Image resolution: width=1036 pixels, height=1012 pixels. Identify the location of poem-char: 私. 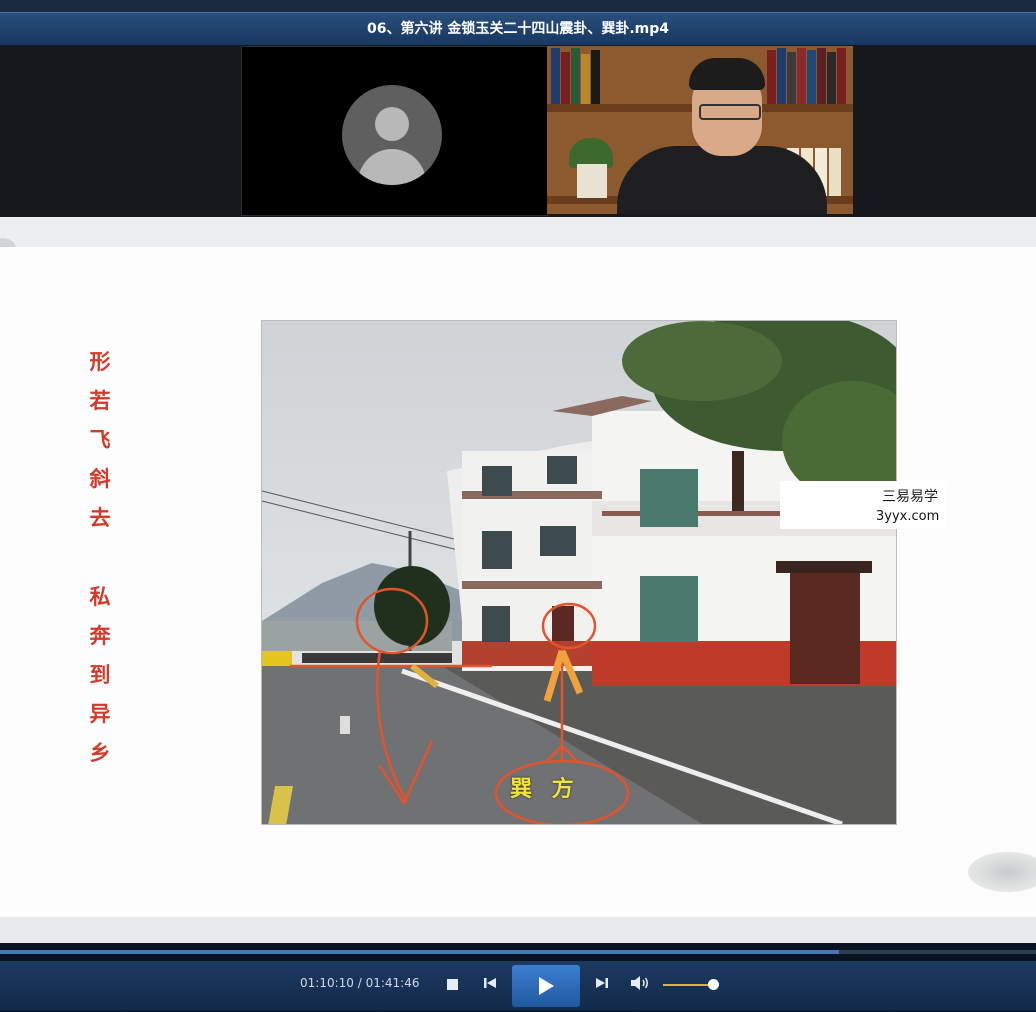
(100, 596).